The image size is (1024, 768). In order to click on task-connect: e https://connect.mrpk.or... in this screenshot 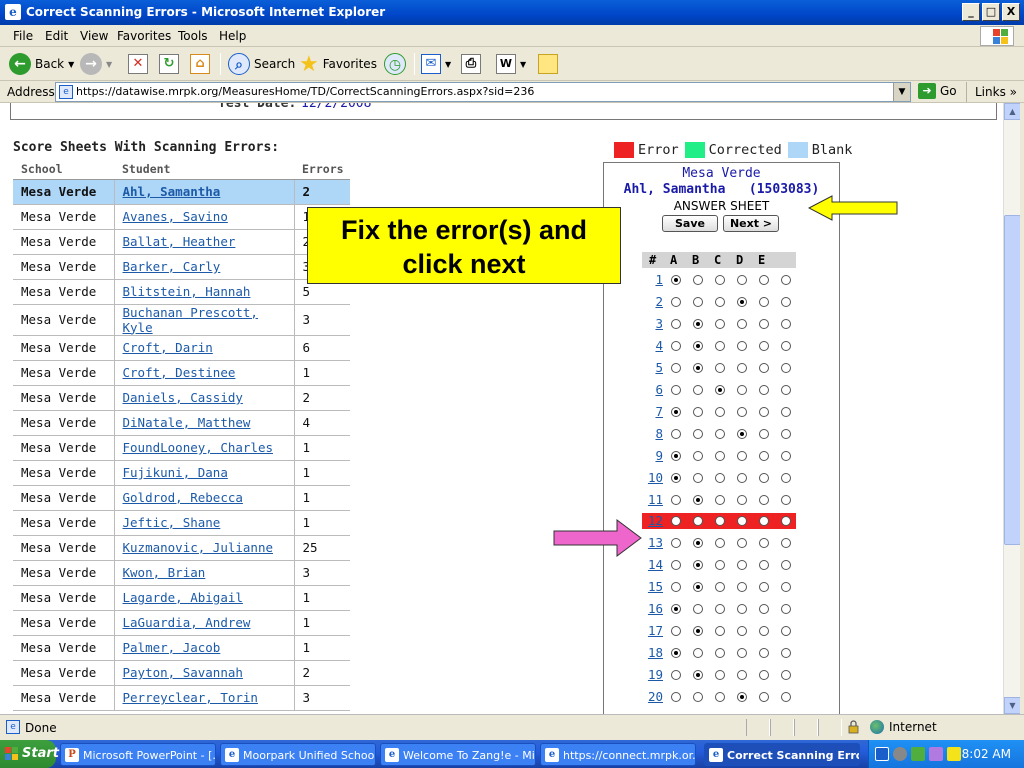, I will do `click(618, 754)`.